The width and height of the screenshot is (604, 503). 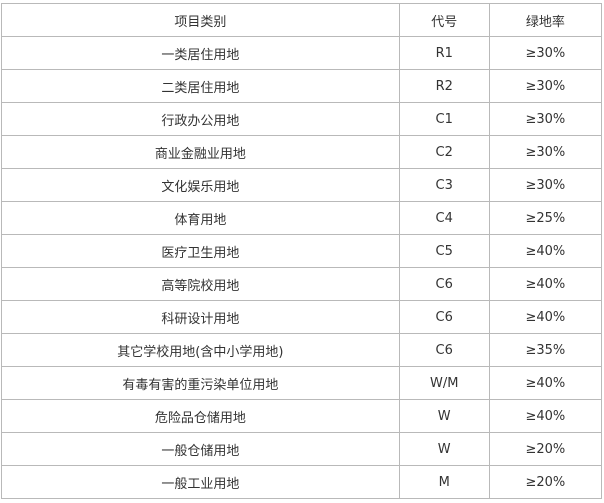 I want to click on cell-category: 一类居住用地, so click(x=200, y=53).